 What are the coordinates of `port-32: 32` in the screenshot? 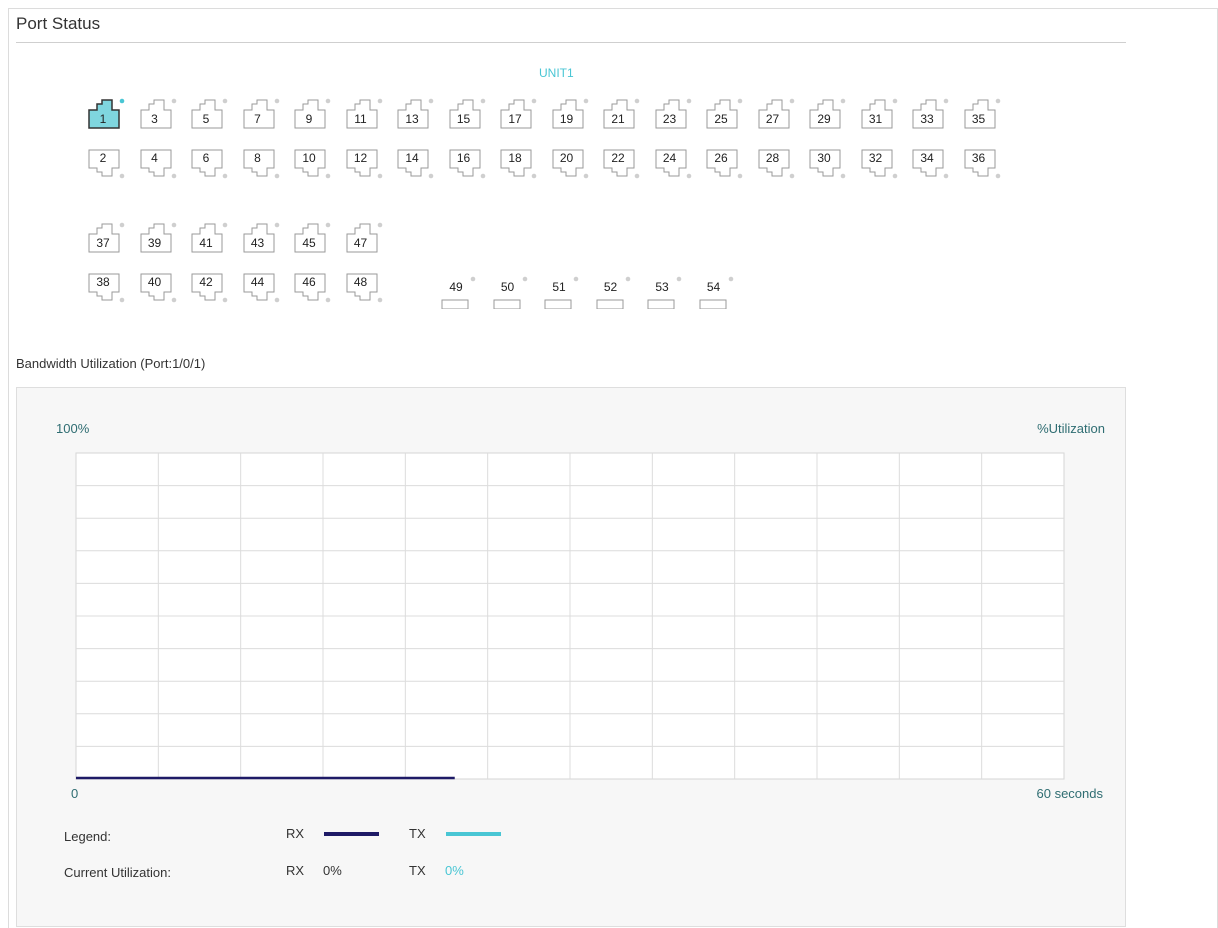 It's located at (879, 164).